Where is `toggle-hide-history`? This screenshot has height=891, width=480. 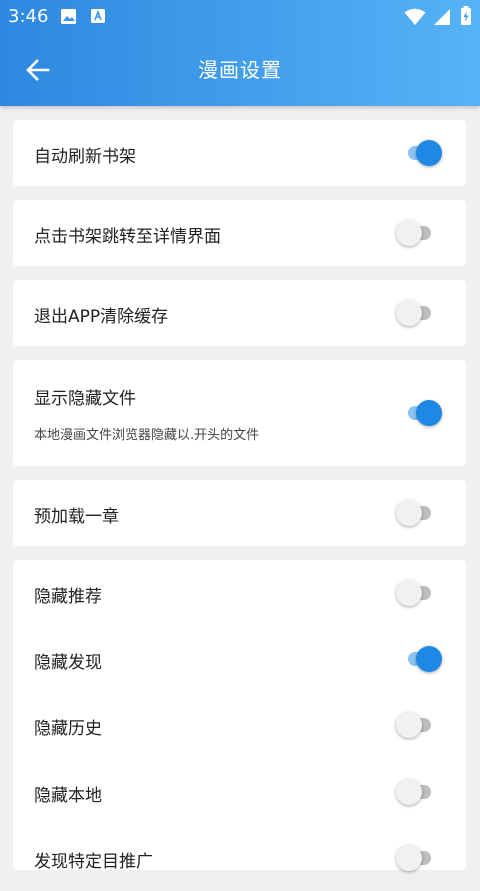 toggle-hide-history is located at coordinates (421, 725).